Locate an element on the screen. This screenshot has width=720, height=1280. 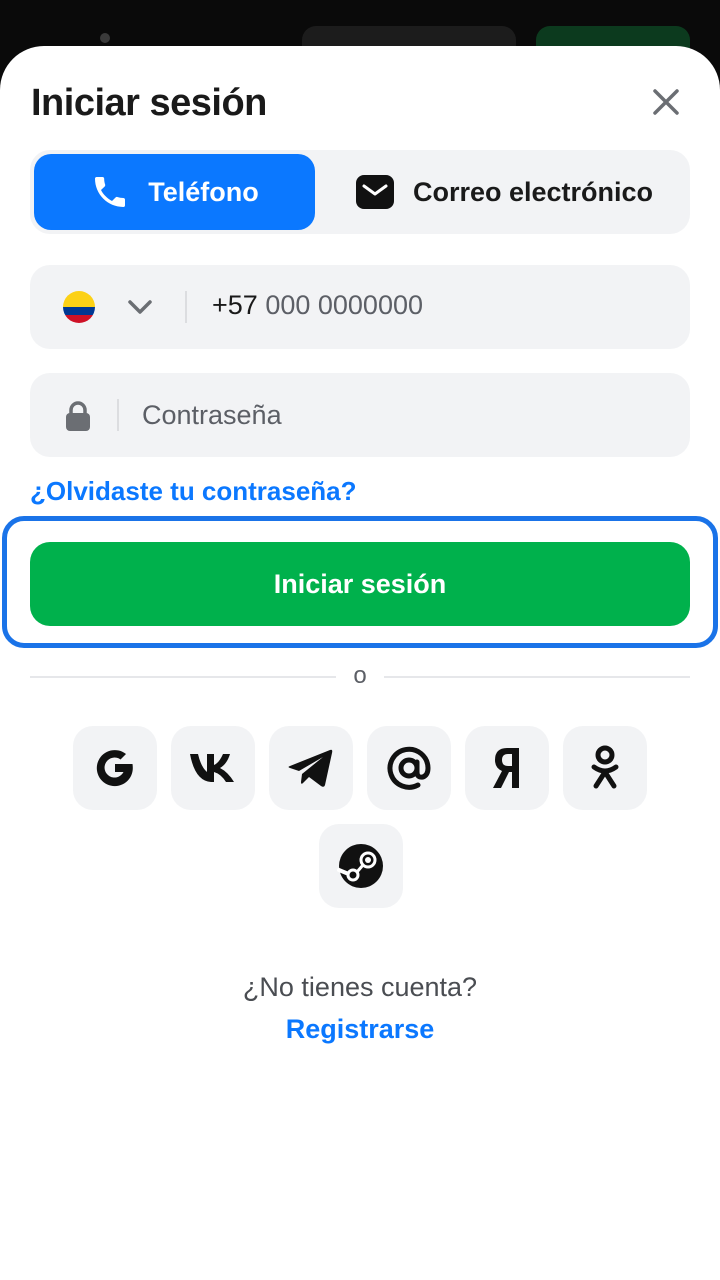
phone-prefix: +57 is located at coordinates (235, 305).